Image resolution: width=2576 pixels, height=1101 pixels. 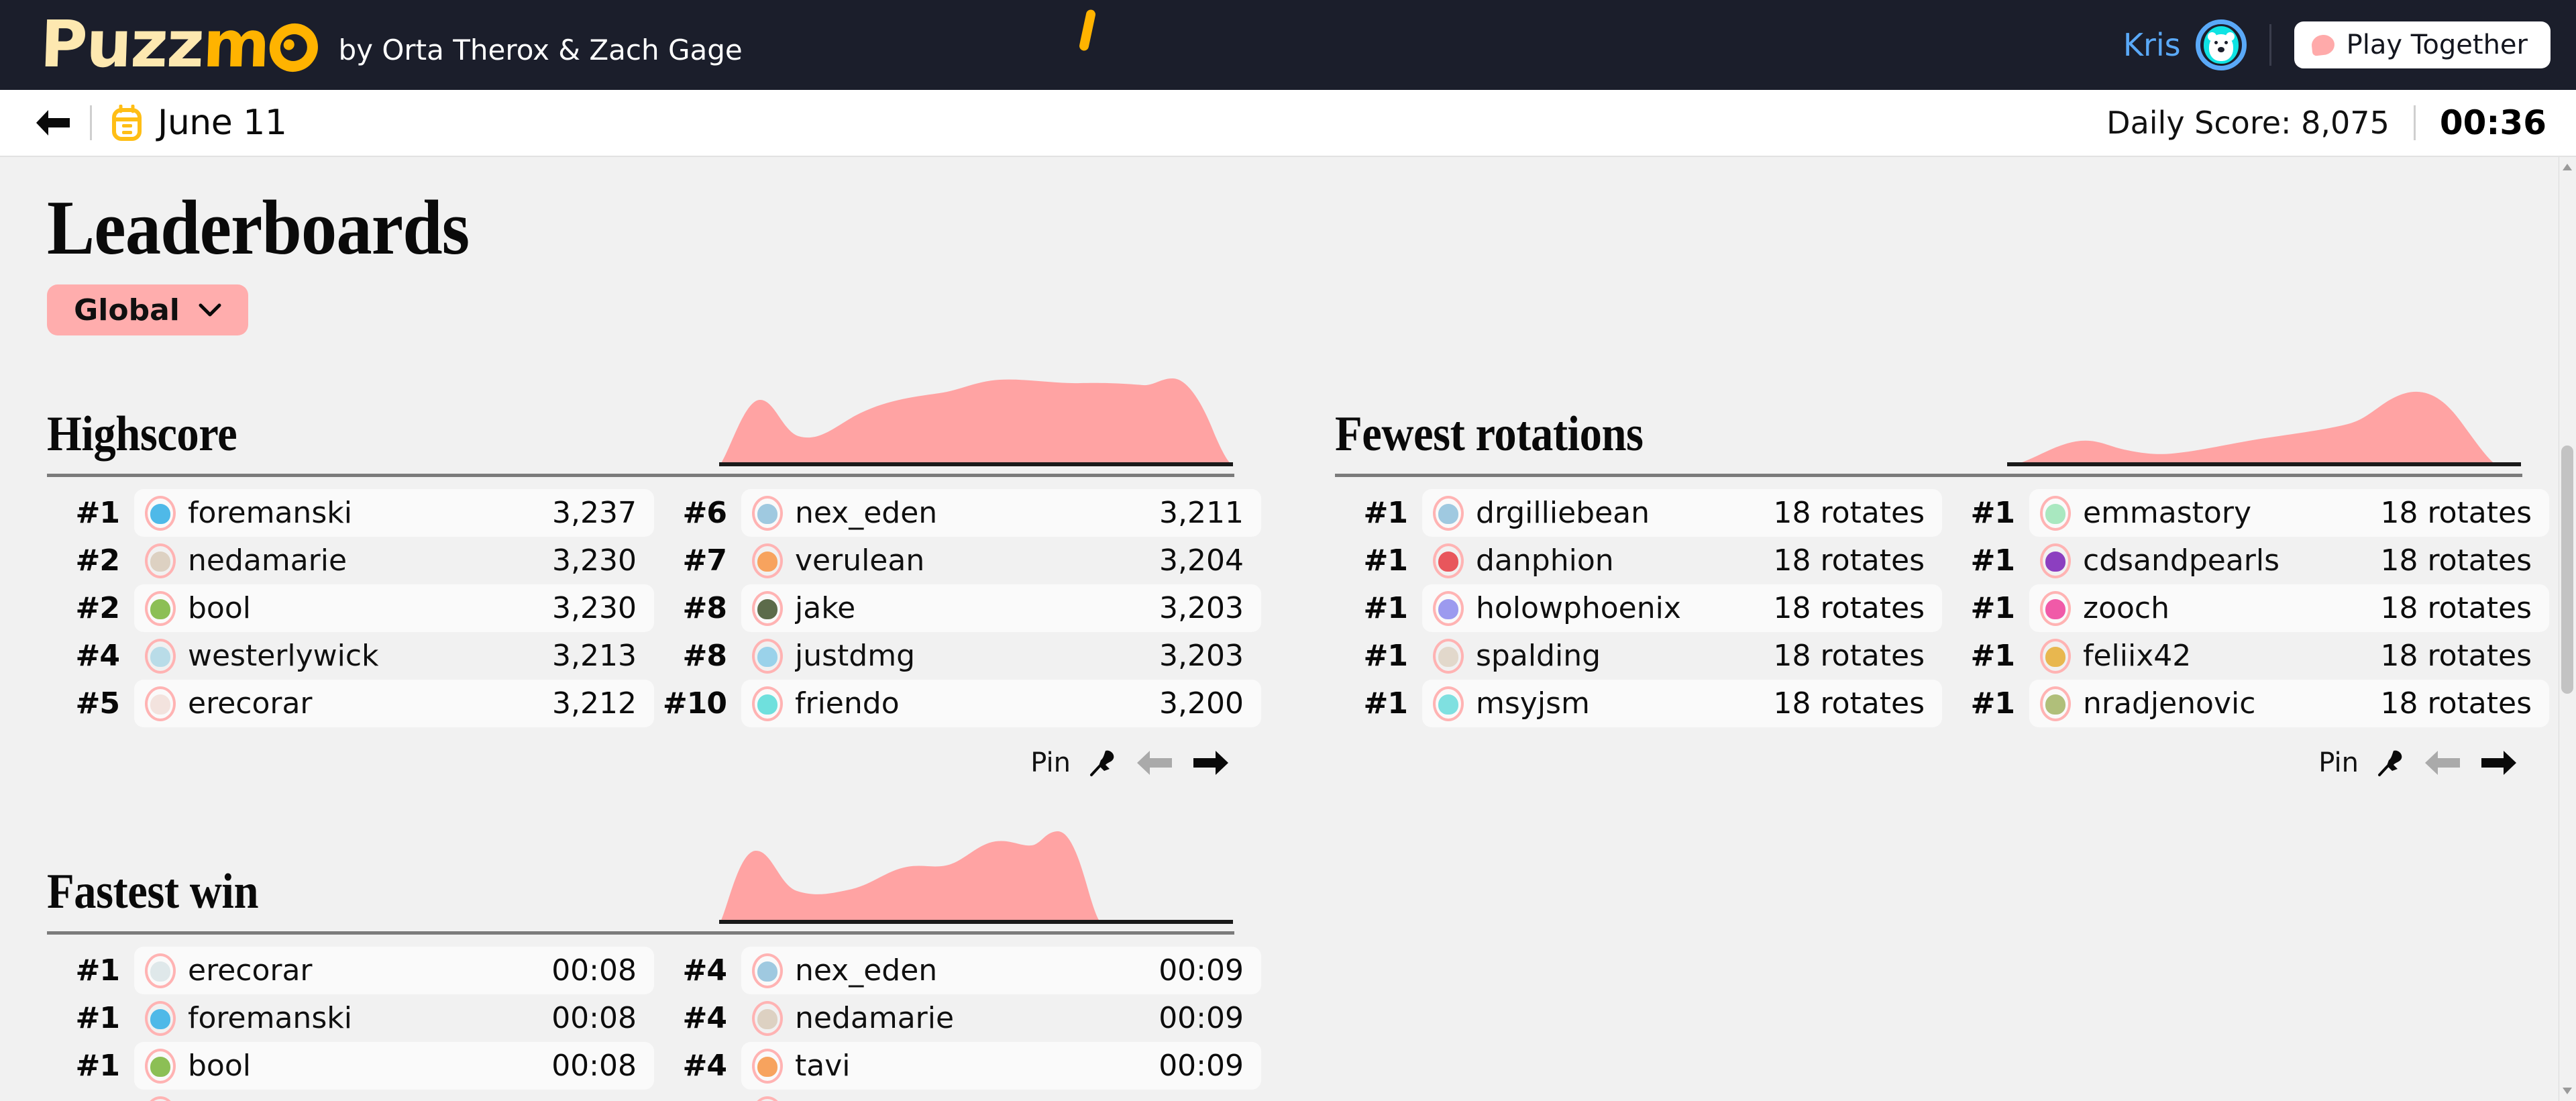 I want to click on leaderboard-row: #4 nex_eden 00:09, so click(x=957, y=970).